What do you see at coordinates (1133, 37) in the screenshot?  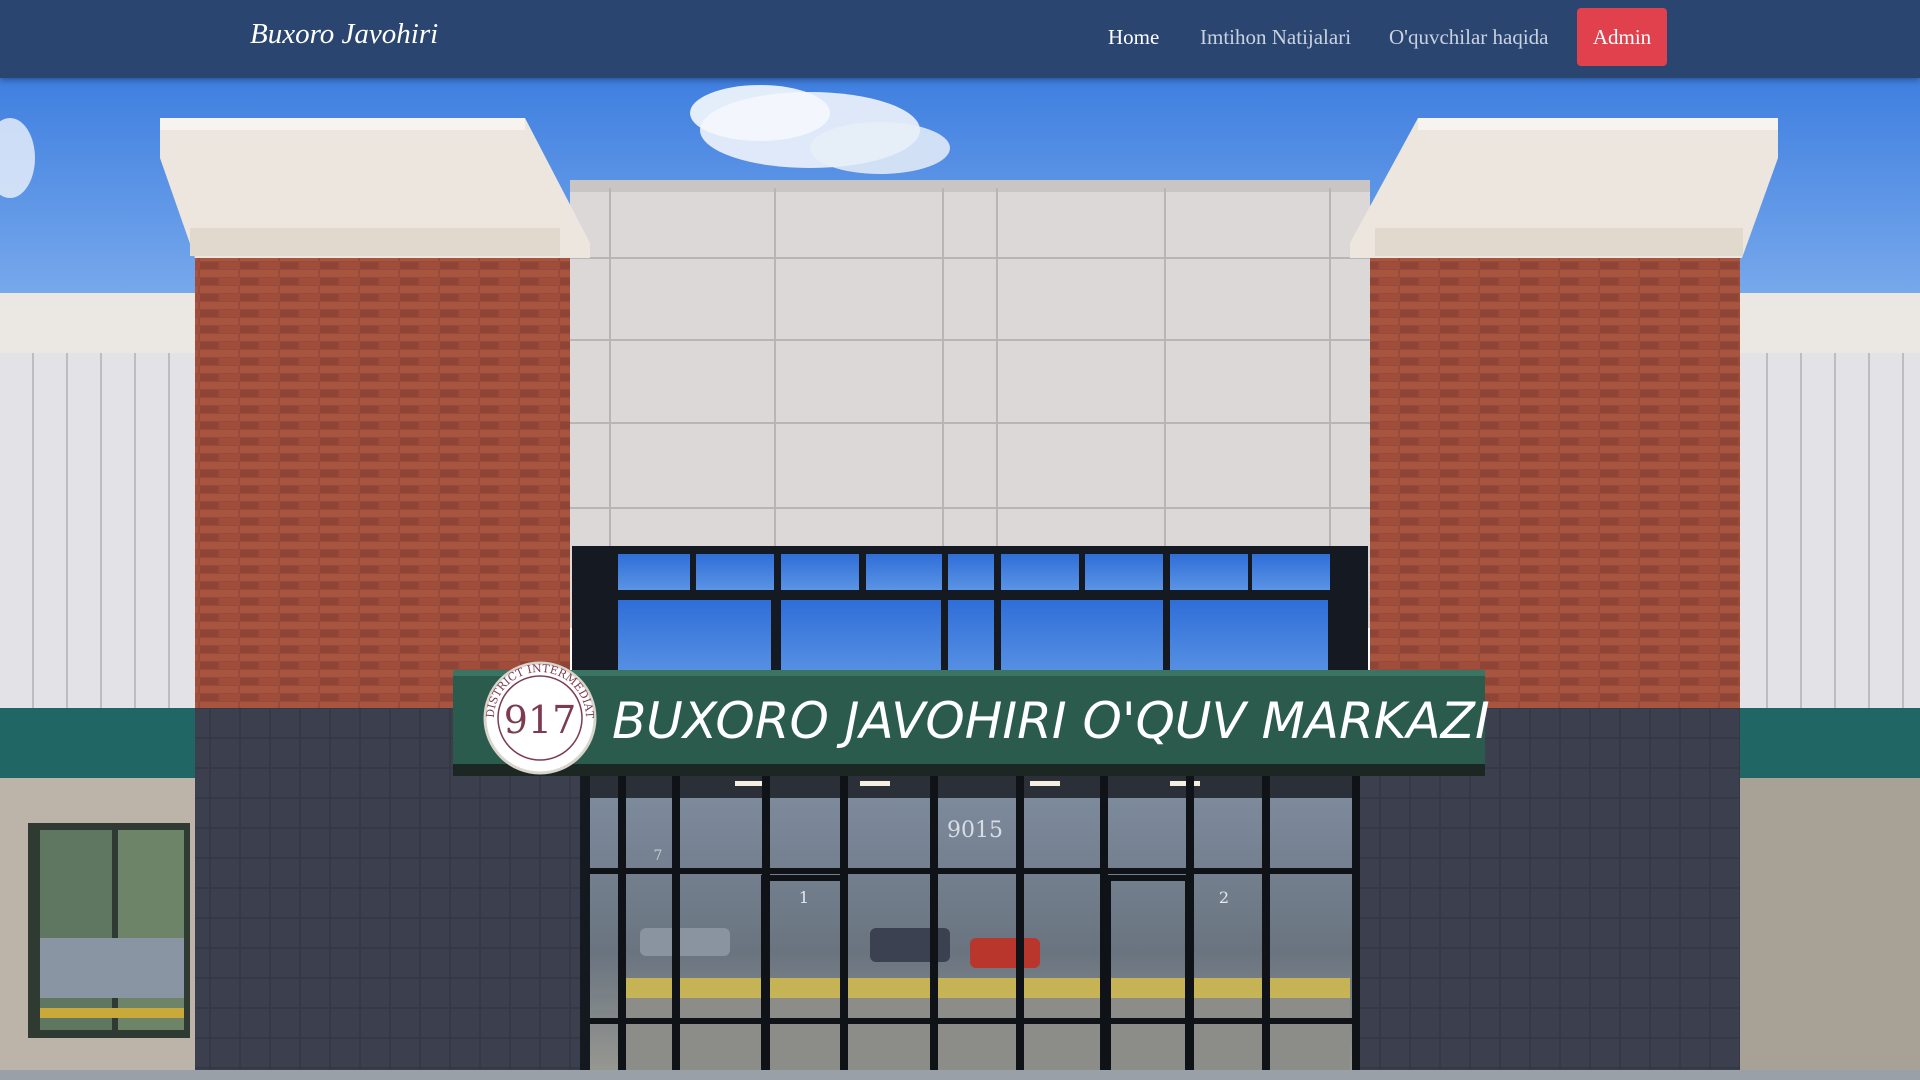 I see `nav-link-home: Home` at bounding box center [1133, 37].